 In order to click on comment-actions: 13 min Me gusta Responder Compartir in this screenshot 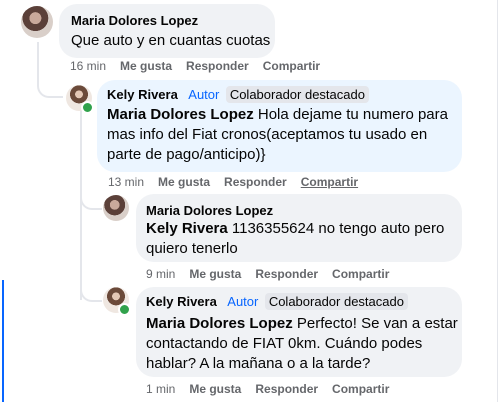, I will do `click(233, 182)`.